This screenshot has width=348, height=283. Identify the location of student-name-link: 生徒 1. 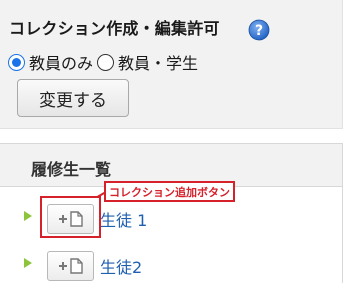
(123, 219).